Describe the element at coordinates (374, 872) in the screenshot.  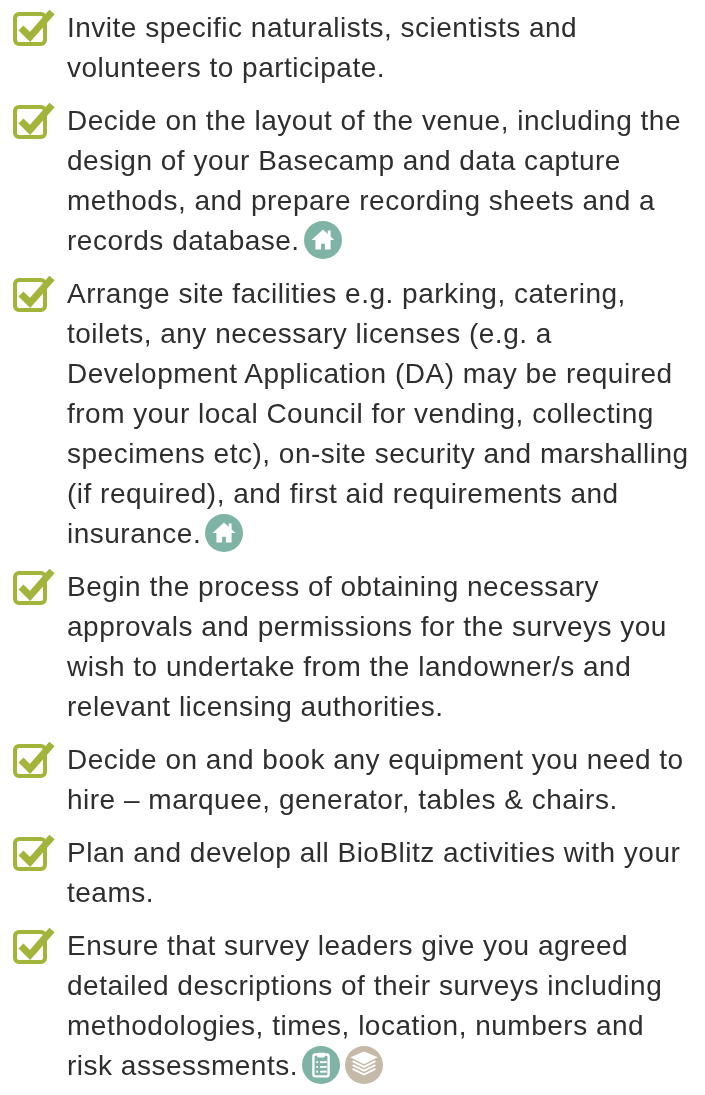
I see `checklist-text: Plan and develop all BioBlitz activities with your teams.` at that location.